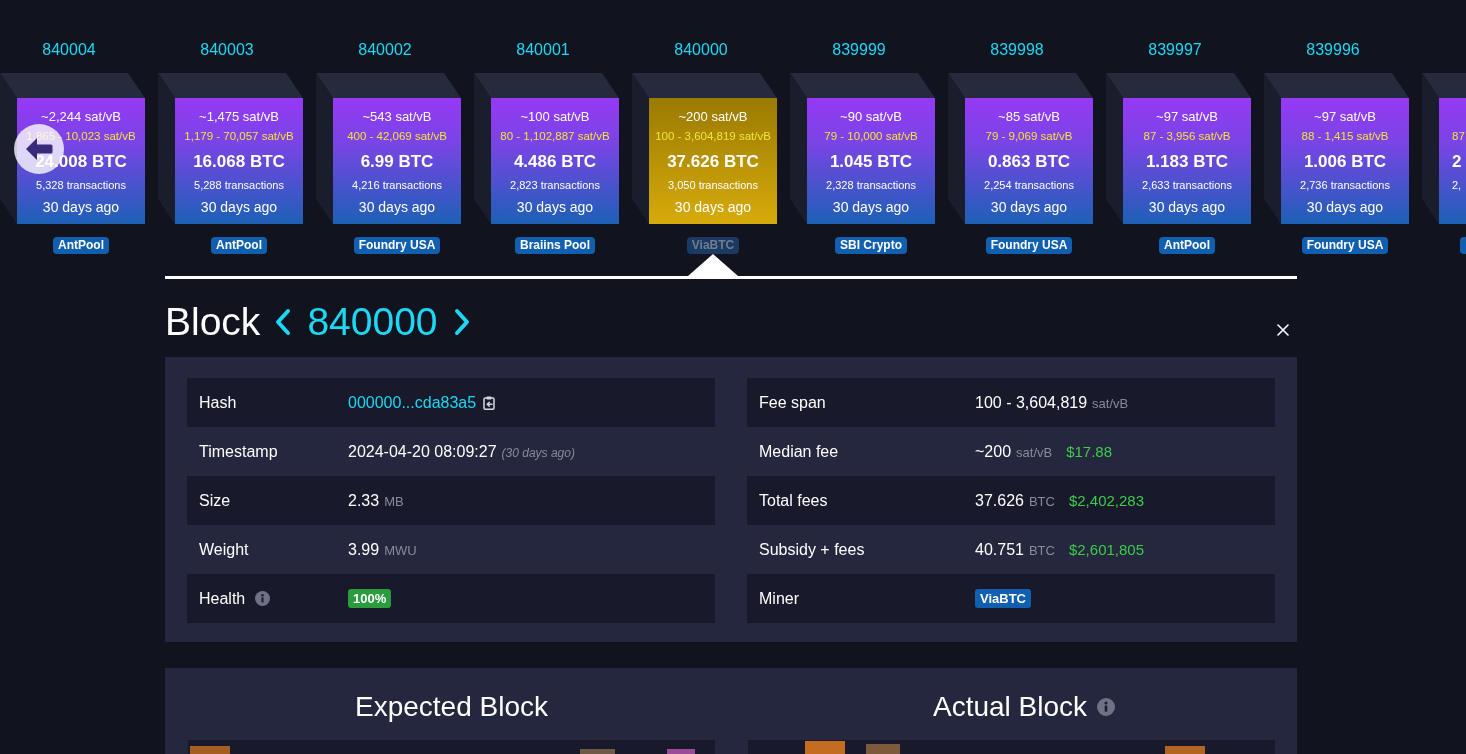  What do you see at coordinates (213, 322) in the screenshot?
I see `page-title: Block` at bounding box center [213, 322].